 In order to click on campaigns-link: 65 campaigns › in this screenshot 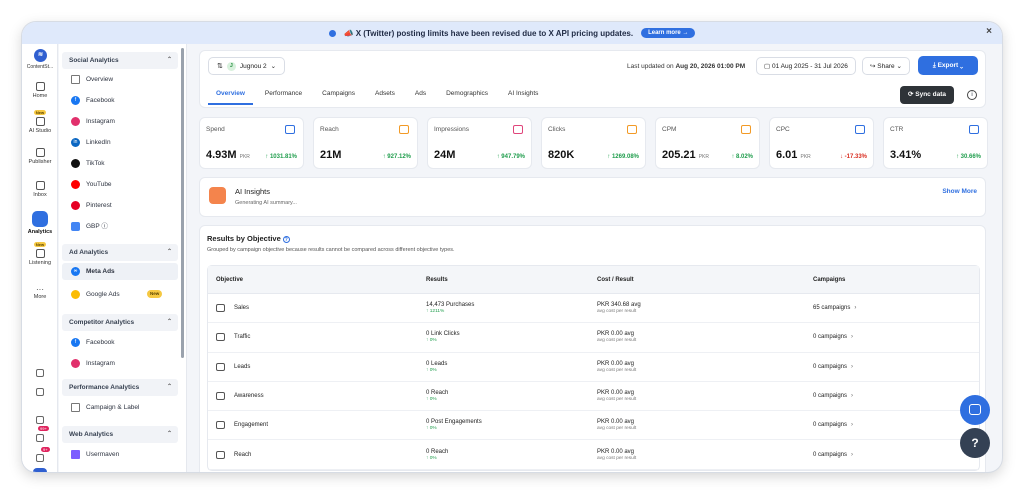, I will do `click(892, 309)`.